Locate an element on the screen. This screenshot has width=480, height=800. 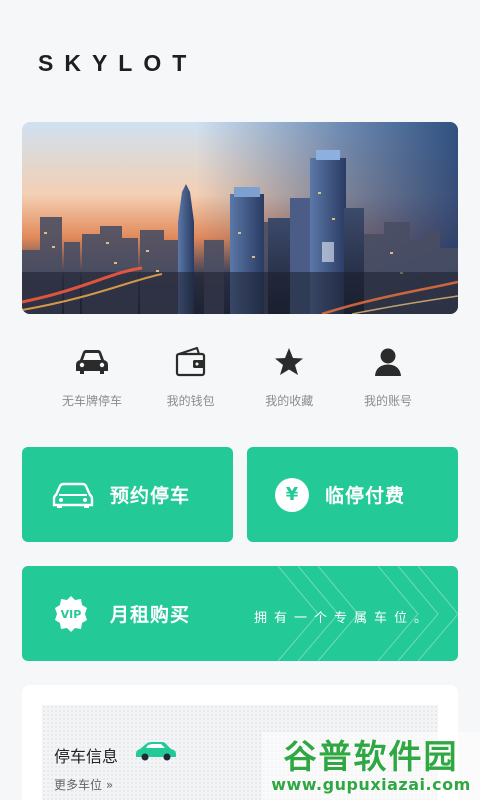
vip-badge-icon: VIP is located at coordinates (71, 614).